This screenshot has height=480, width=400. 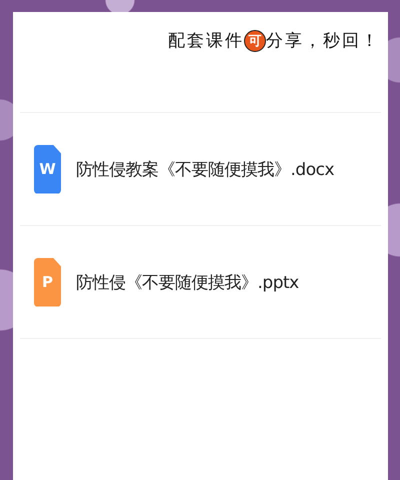 What do you see at coordinates (255, 41) in the screenshot?
I see `highlight-badge: 可` at bounding box center [255, 41].